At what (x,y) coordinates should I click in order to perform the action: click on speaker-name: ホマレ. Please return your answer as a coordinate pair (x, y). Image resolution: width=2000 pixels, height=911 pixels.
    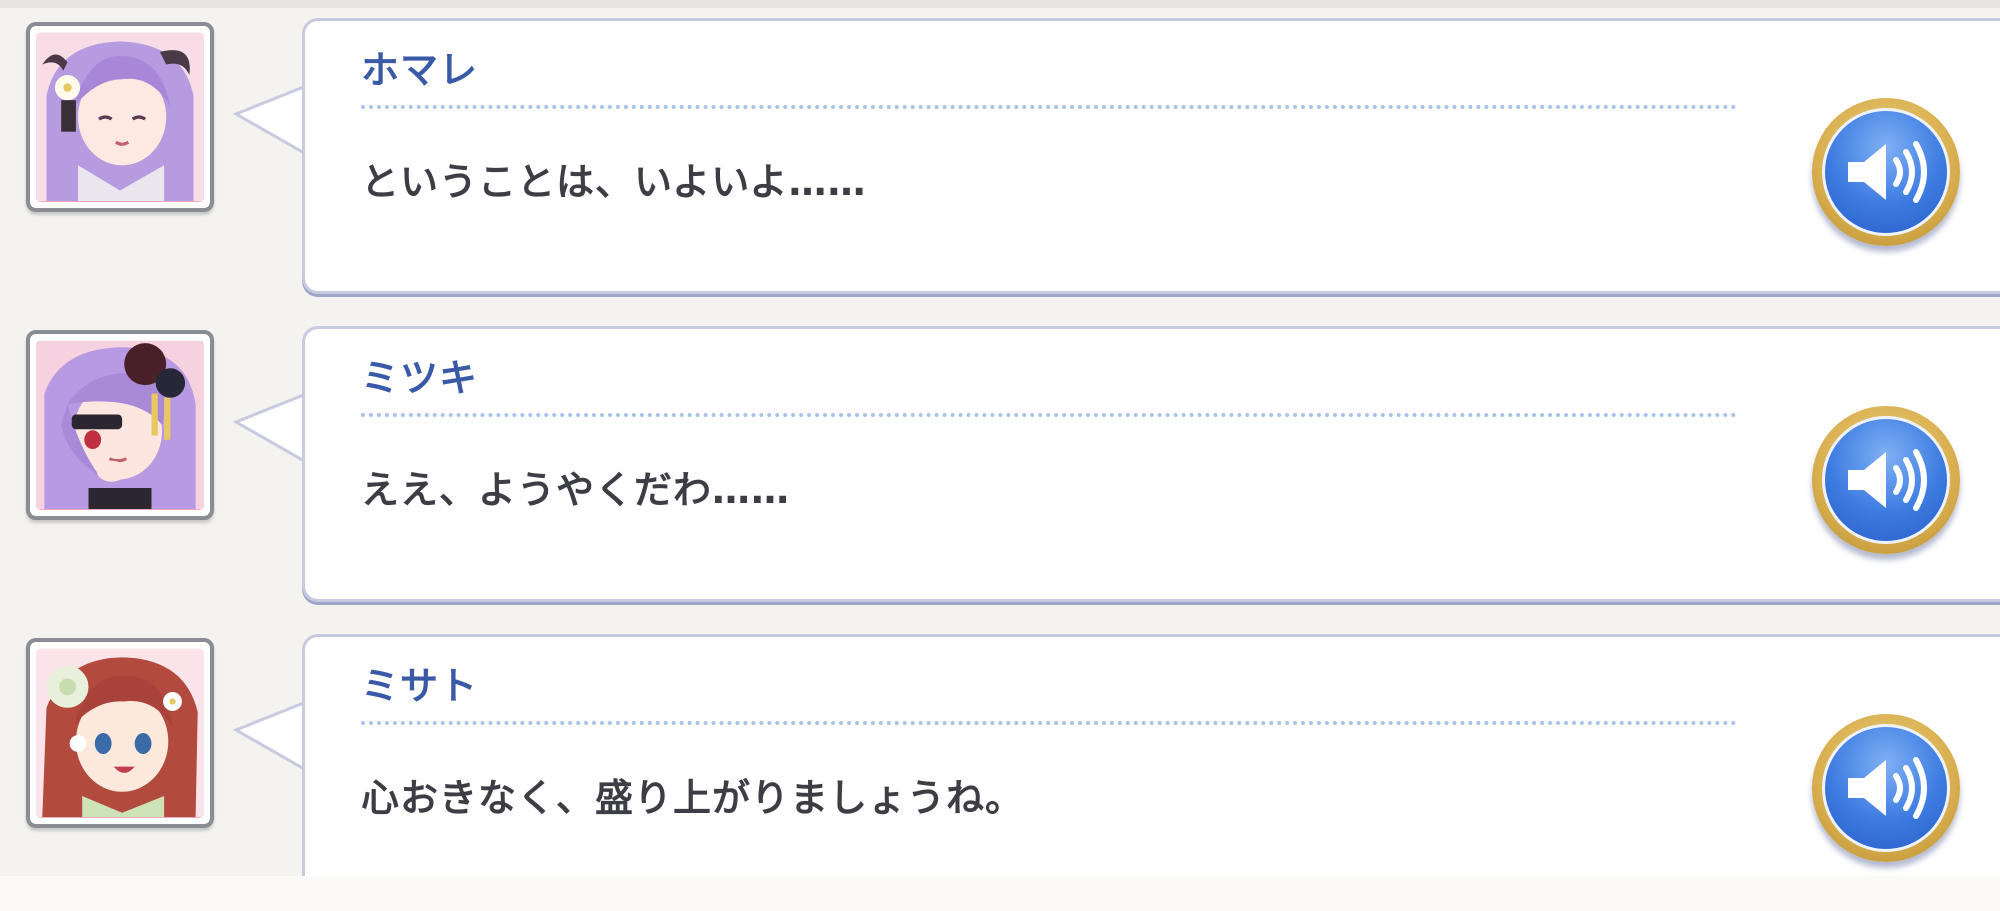
    Looking at the image, I should click on (420, 70).